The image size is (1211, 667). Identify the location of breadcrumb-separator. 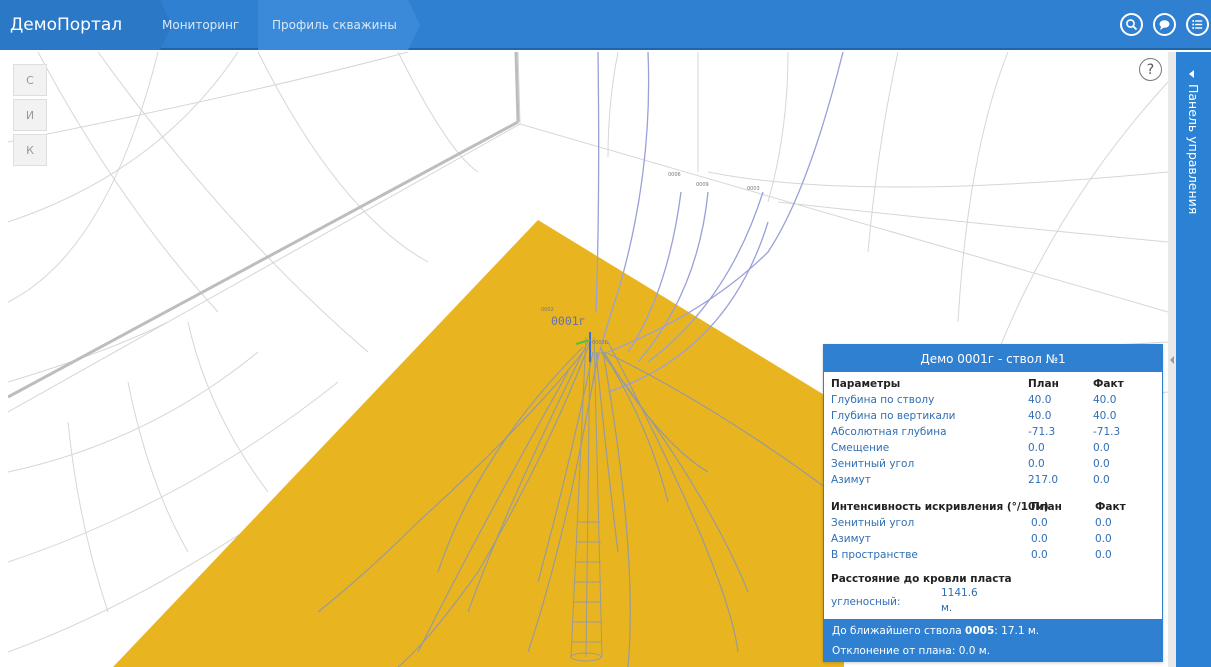
(414, 25).